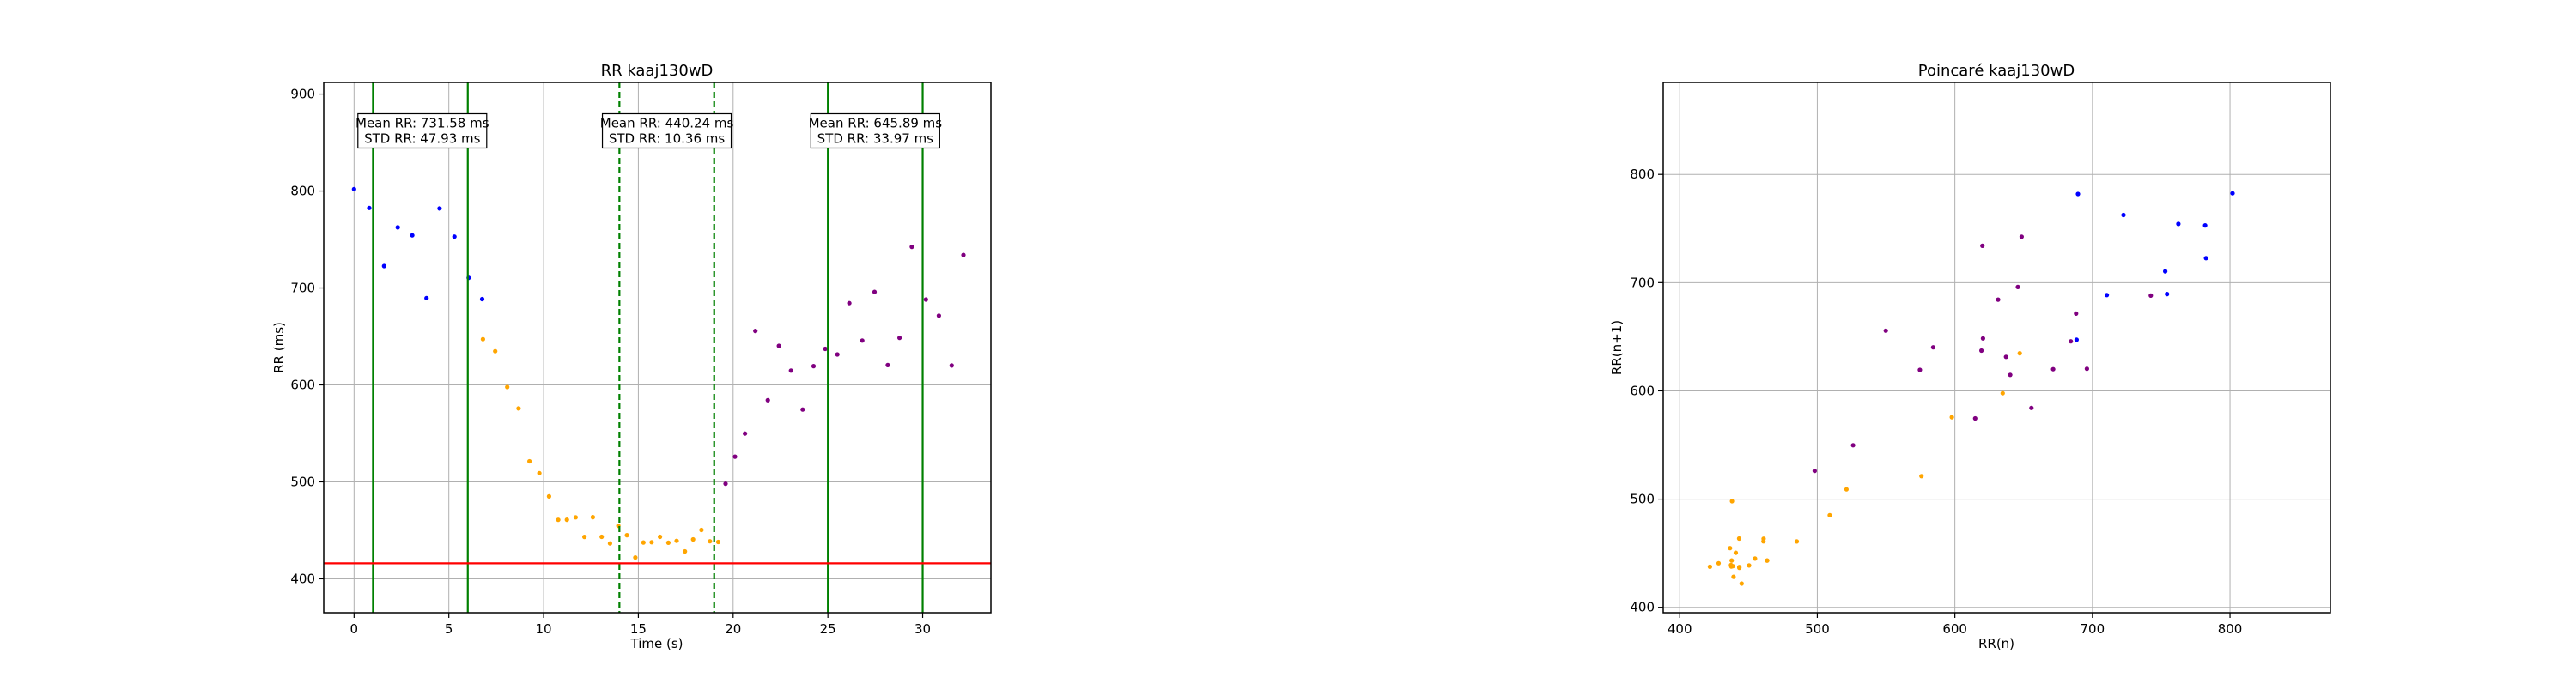 The height and width of the screenshot is (690, 2576). Describe the element at coordinates (667, 122) in the screenshot. I see `rr-annotation-mean: Mean RR: 440.24 ms` at that location.